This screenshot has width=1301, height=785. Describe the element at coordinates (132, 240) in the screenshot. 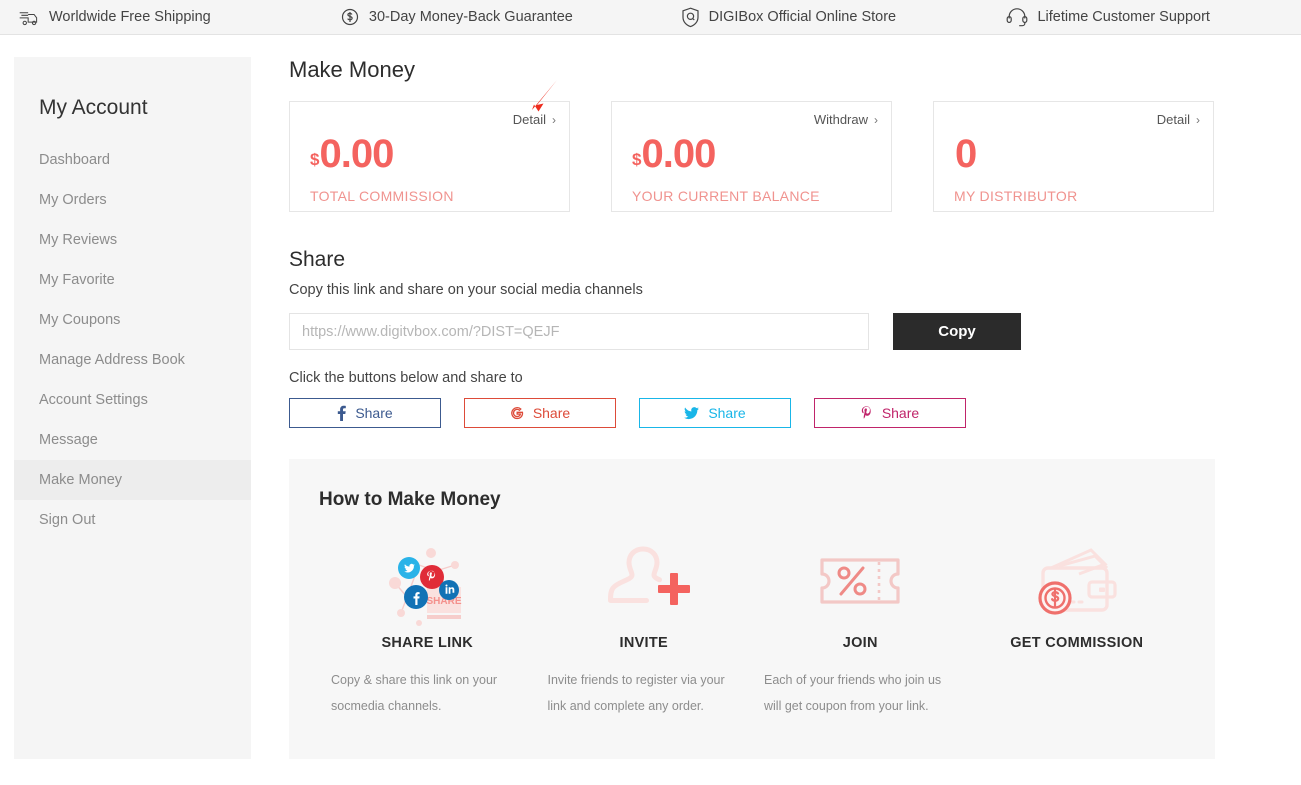

I see `sidebar-item-my-reviews: My Reviews` at that location.